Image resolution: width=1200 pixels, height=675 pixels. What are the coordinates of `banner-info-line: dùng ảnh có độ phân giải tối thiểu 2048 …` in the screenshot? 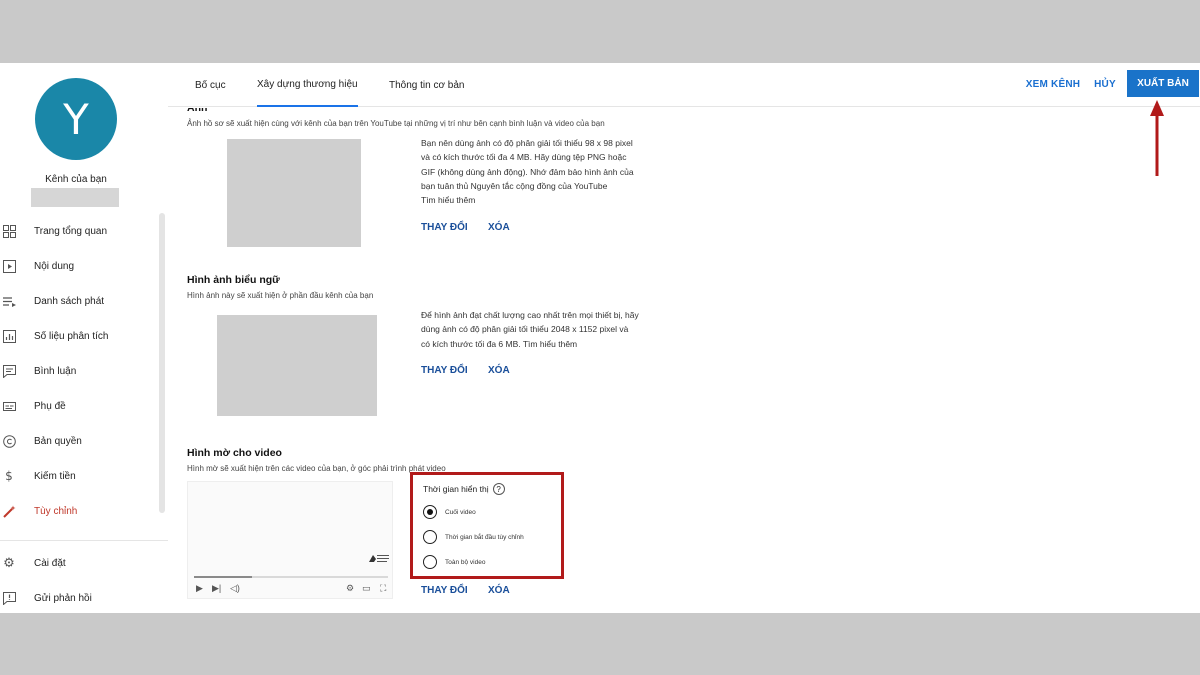 It's located at (525, 329).